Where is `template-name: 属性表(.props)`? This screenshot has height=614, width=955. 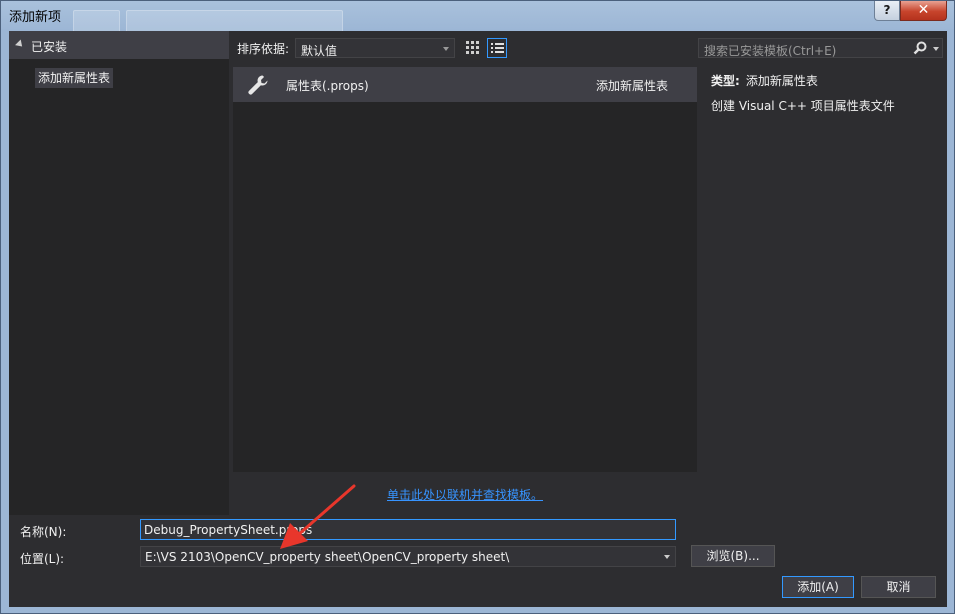 template-name: 属性表(.props) is located at coordinates (327, 86).